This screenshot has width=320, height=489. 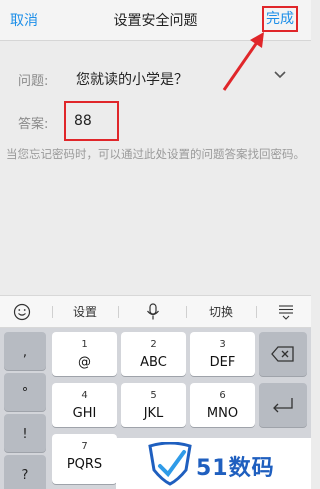 What do you see at coordinates (84, 459) in the screenshot?
I see `key-7: 7 PQRS` at bounding box center [84, 459].